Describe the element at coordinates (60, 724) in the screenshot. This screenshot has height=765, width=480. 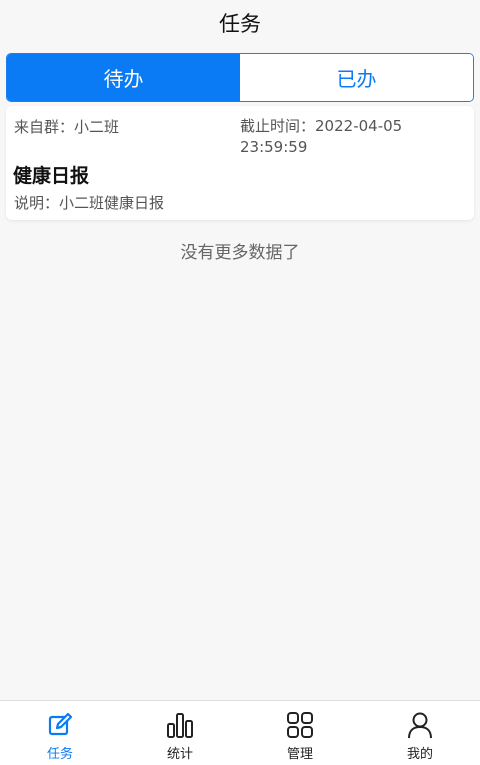
I see `edit-icon` at that location.